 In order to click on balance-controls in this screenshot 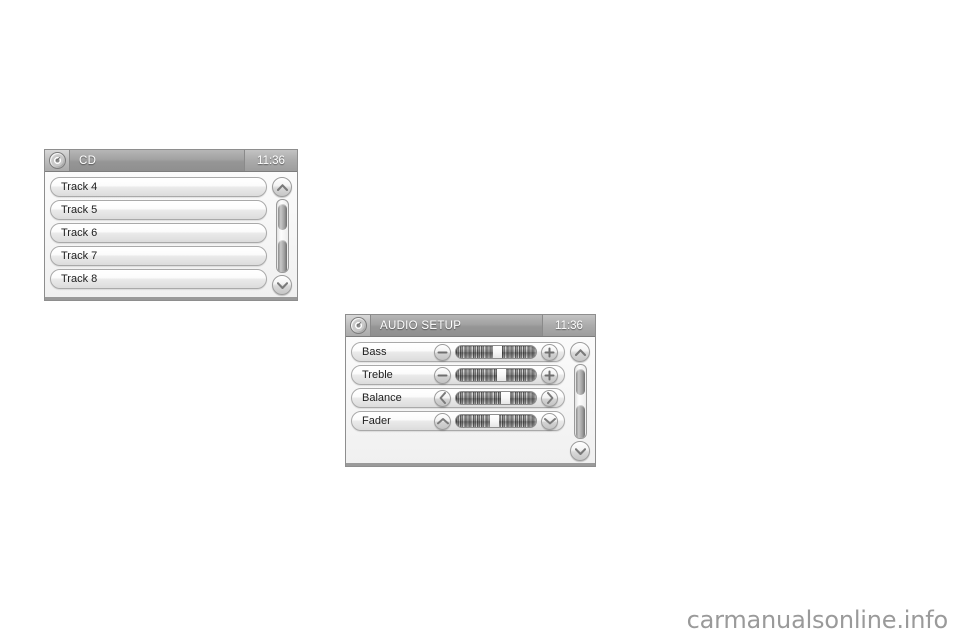, I will do `click(496, 398)`.